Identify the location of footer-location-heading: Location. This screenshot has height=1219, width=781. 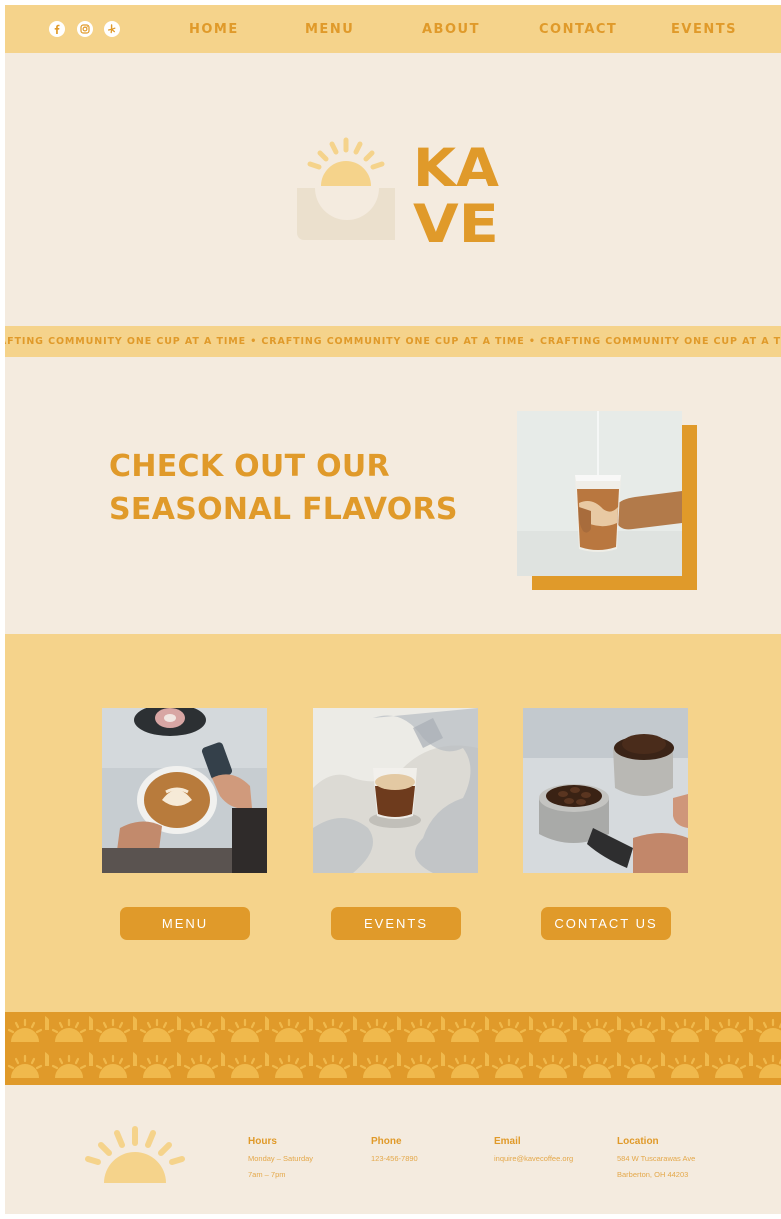
(638, 1141).